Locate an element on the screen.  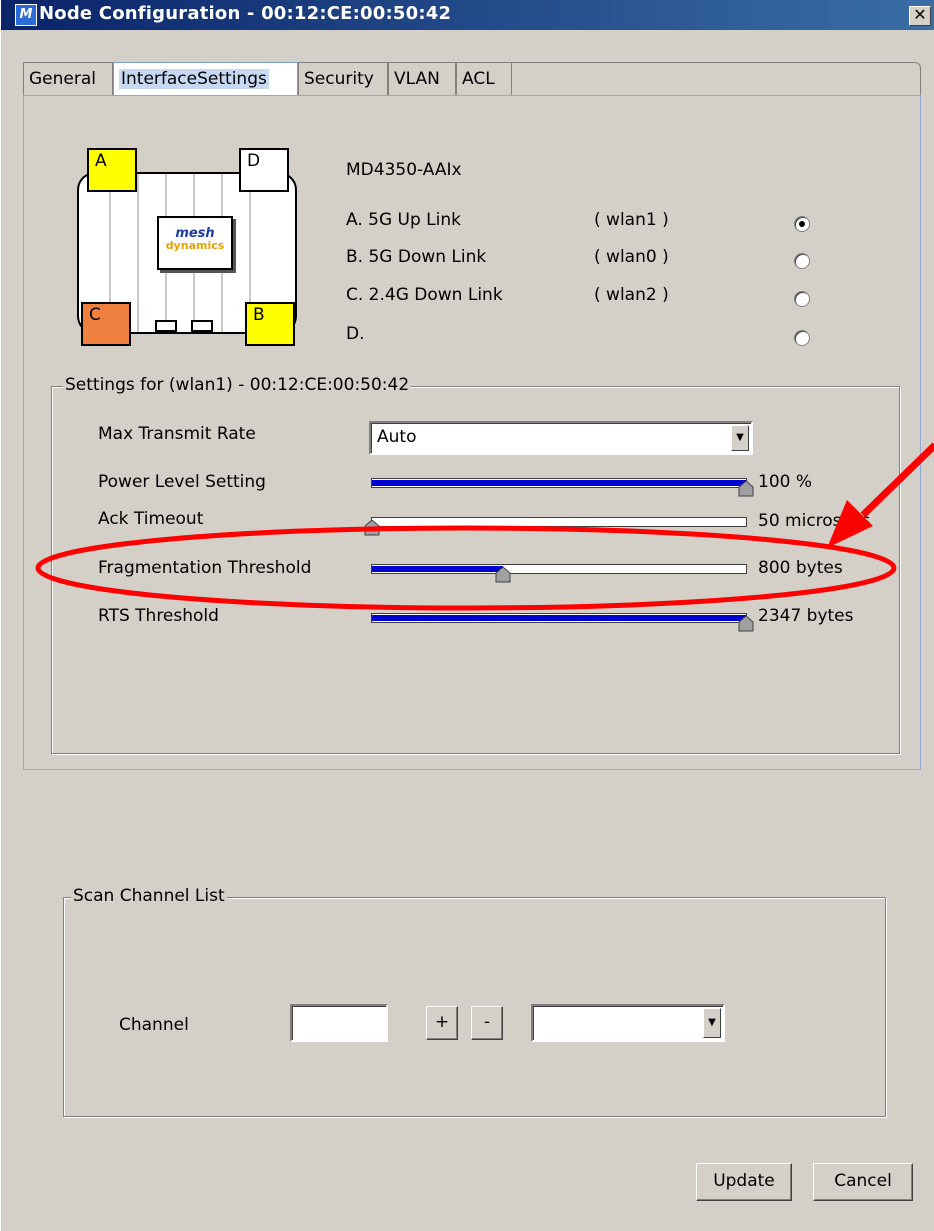
interface-row-a: A. 5G Up Link ( wlan1 ) is located at coordinates (596, 223).